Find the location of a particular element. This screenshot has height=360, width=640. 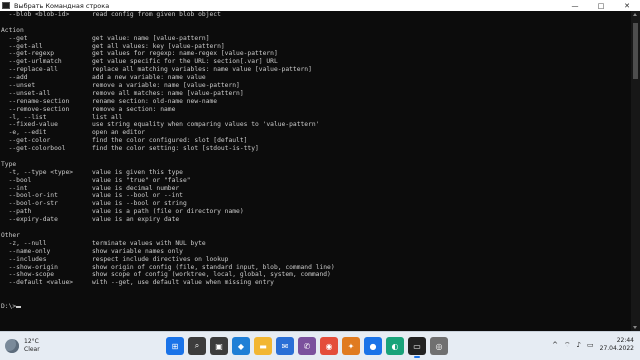

window-title: Выбрать Командная строка is located at coordinates (62, 5).